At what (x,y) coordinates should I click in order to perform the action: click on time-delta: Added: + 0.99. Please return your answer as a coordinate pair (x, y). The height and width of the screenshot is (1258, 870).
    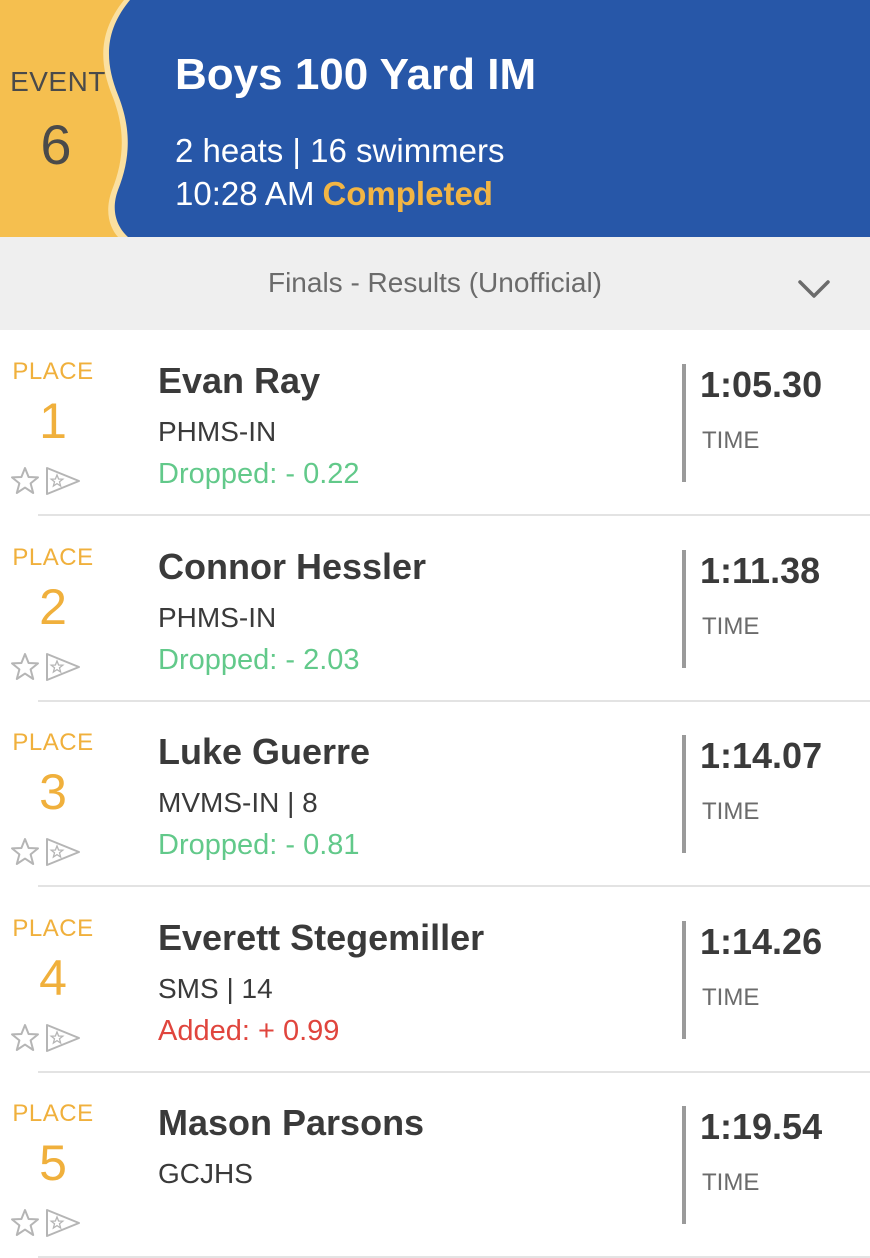
    Looking at the image, I should click on (249, 1030).